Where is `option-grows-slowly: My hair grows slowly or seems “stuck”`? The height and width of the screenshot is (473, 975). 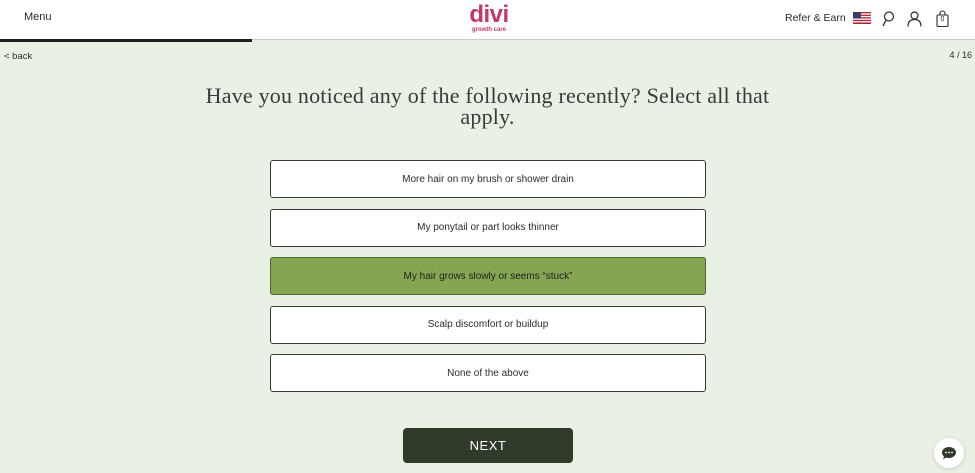
option-grows-slowly: My hair grows slowly or seems “stuck” is located at coordinates (488, 276).